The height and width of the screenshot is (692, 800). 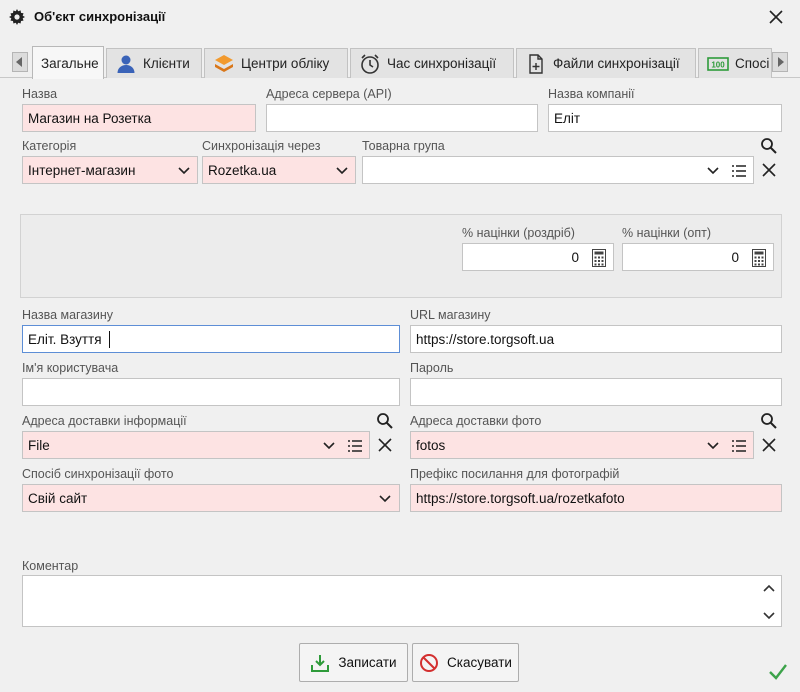 I want to click on comment-textarea, so click(x=402, y=601).